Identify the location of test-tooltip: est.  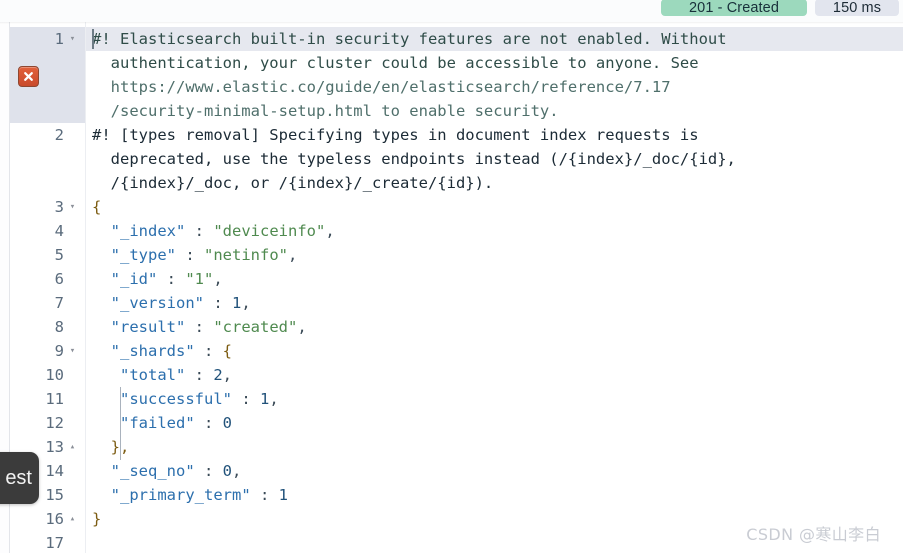
(19, 478).